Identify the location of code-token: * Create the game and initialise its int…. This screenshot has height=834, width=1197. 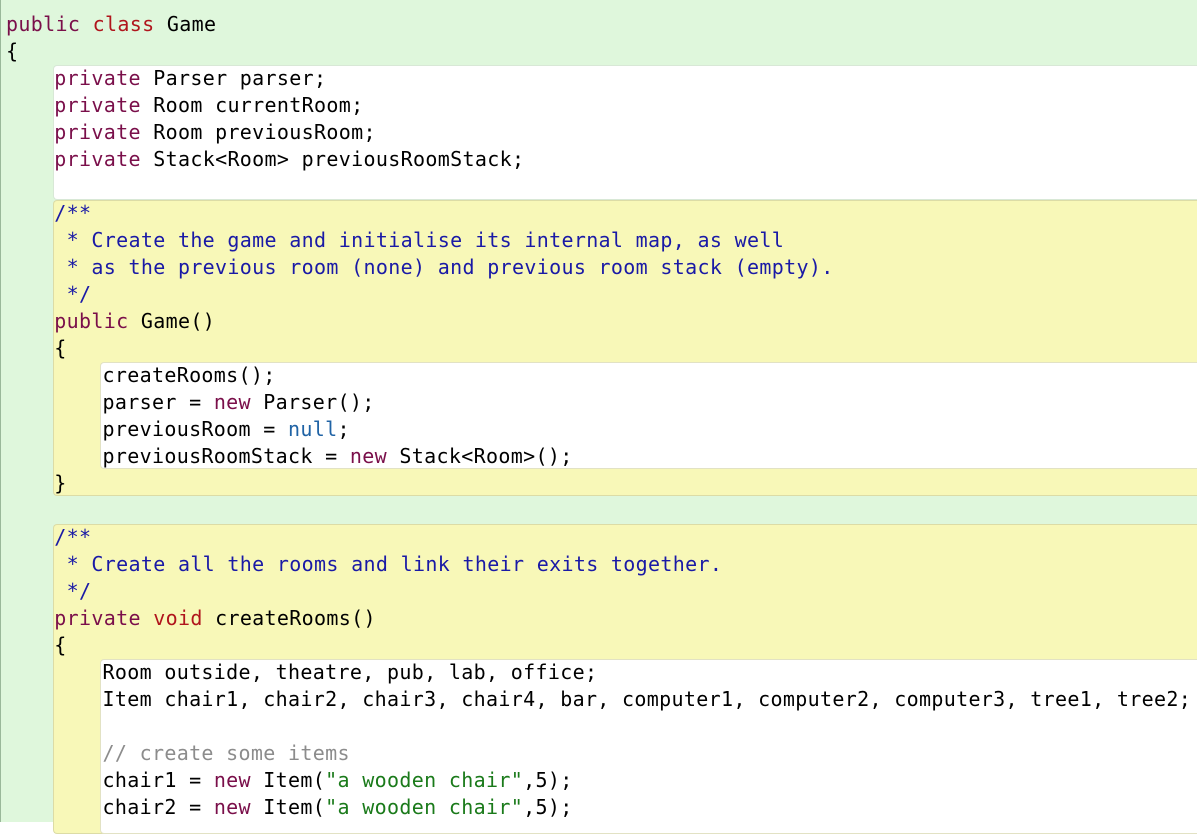
(419, 240).